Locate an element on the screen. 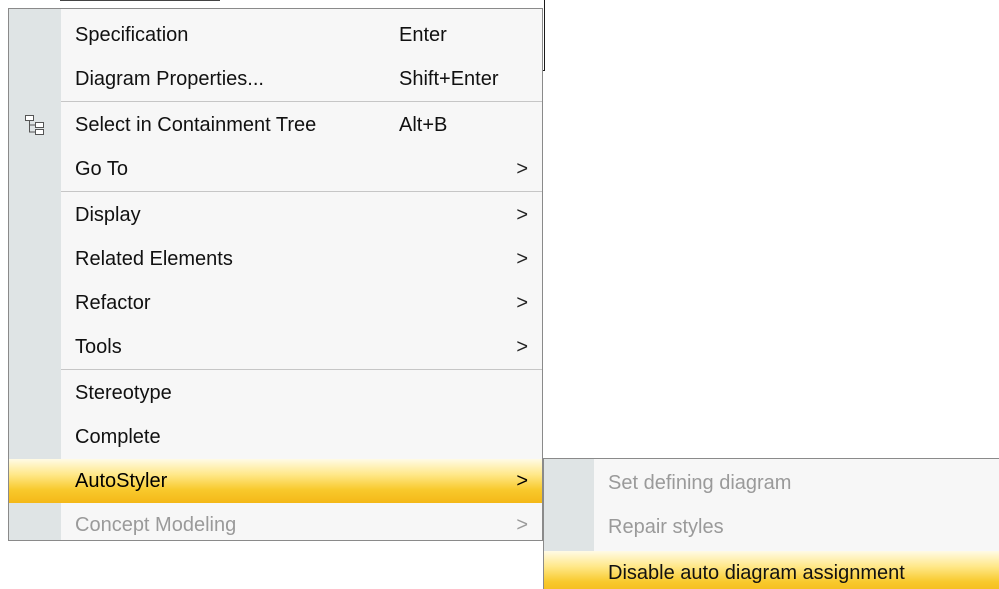 The image size is (999, 589). menu-item-refactor: Refactor > is located at coordinates (275, 303).